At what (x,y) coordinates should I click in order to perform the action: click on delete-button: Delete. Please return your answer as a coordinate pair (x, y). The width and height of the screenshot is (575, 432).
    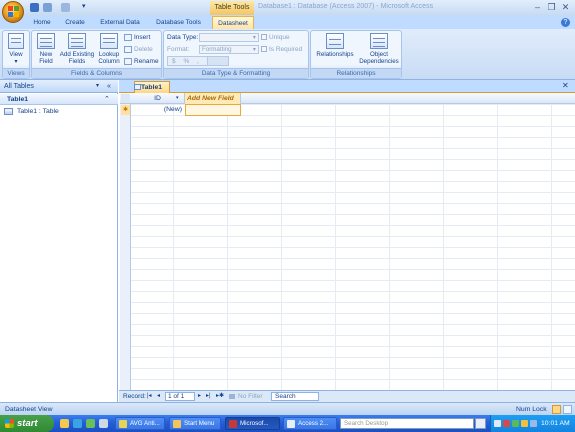
    Looking at the image, I should click on (138, 49).